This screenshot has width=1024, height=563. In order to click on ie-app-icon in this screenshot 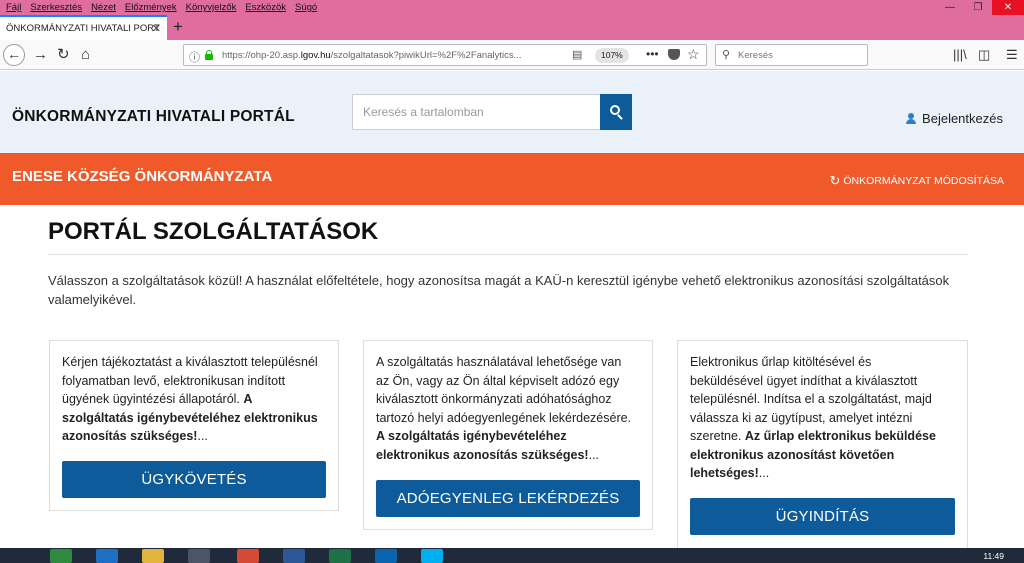, I will do `click(107, 556)`.